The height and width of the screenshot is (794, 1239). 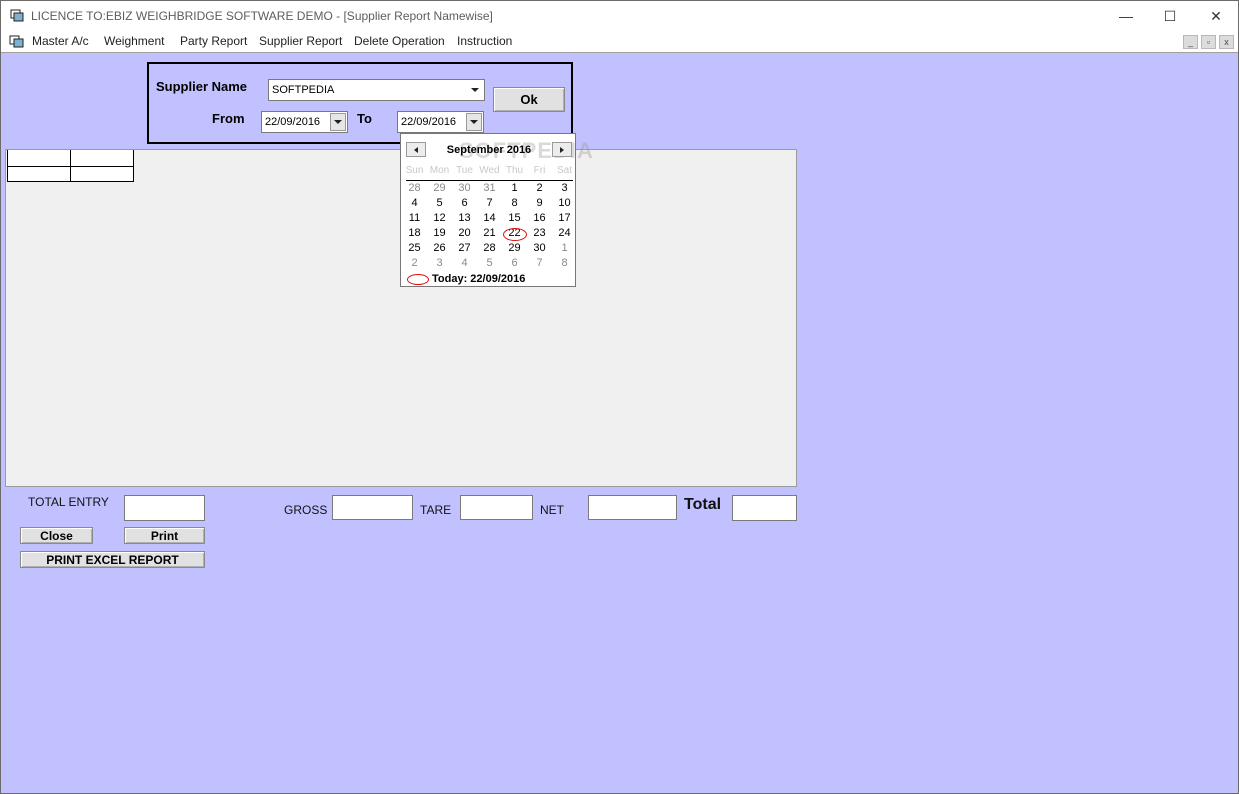 What do you see at coordinates (414, 170) in the screenshot?
I see `weekday-header: Sun` at bounding box center [414, 170].